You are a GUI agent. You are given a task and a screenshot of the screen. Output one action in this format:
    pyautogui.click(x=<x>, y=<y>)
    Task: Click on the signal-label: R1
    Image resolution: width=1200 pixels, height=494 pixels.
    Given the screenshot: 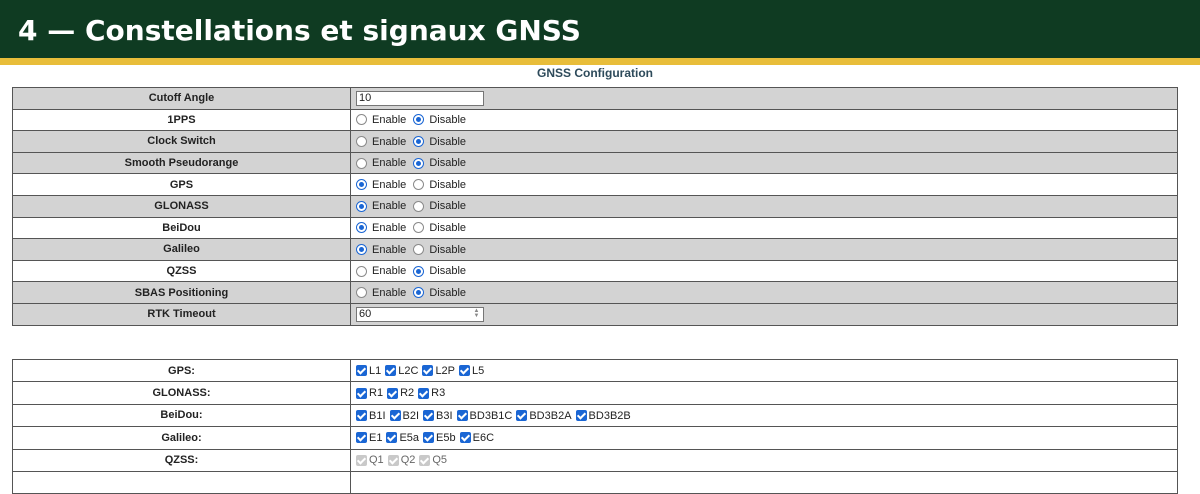 What is the action you would take?
    pyautogui.click(x=376, y=393)
    